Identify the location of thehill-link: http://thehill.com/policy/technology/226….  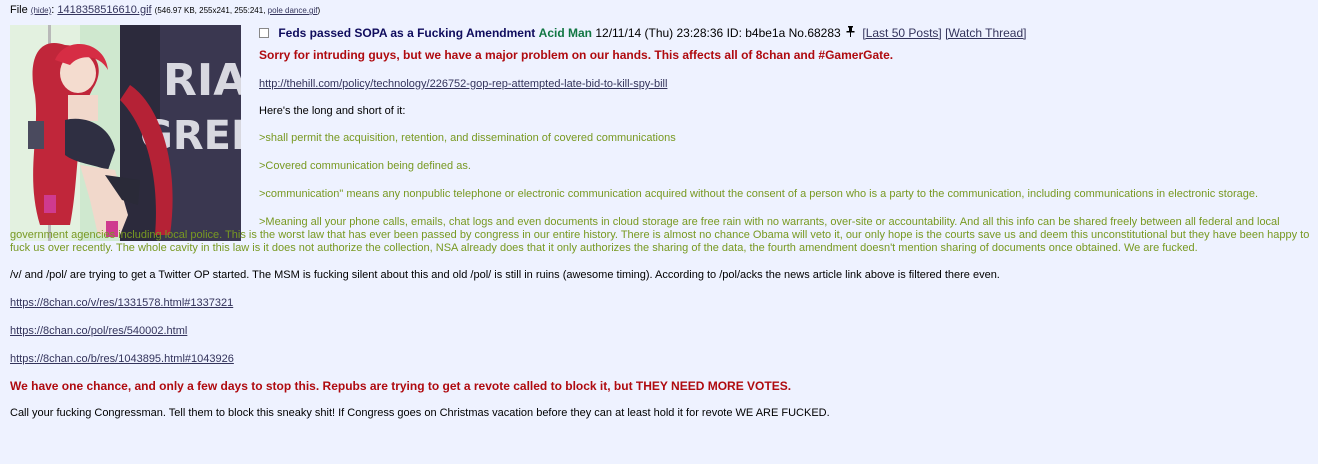
(463, 84).